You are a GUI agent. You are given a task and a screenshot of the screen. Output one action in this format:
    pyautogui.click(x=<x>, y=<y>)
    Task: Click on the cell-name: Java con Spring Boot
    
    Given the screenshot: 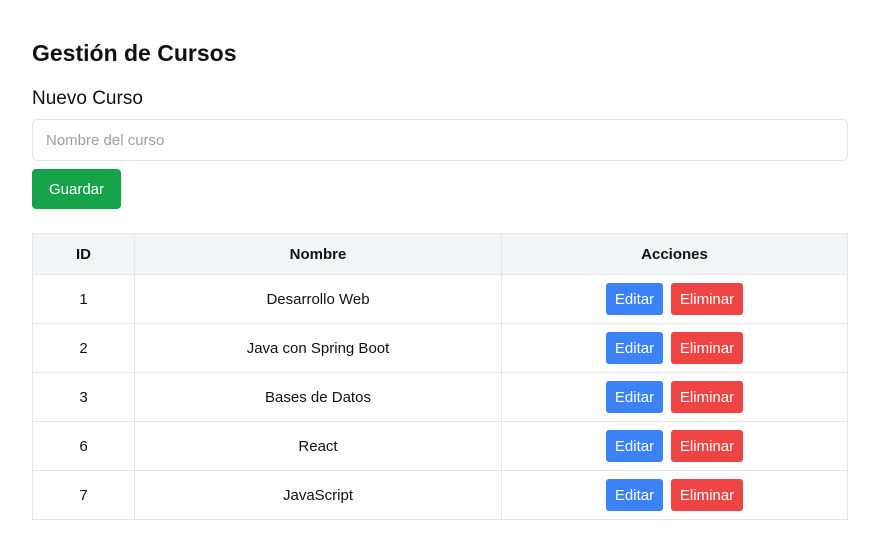 What is the action you would take?
    pyautogui.click(x=318, y=348)
    